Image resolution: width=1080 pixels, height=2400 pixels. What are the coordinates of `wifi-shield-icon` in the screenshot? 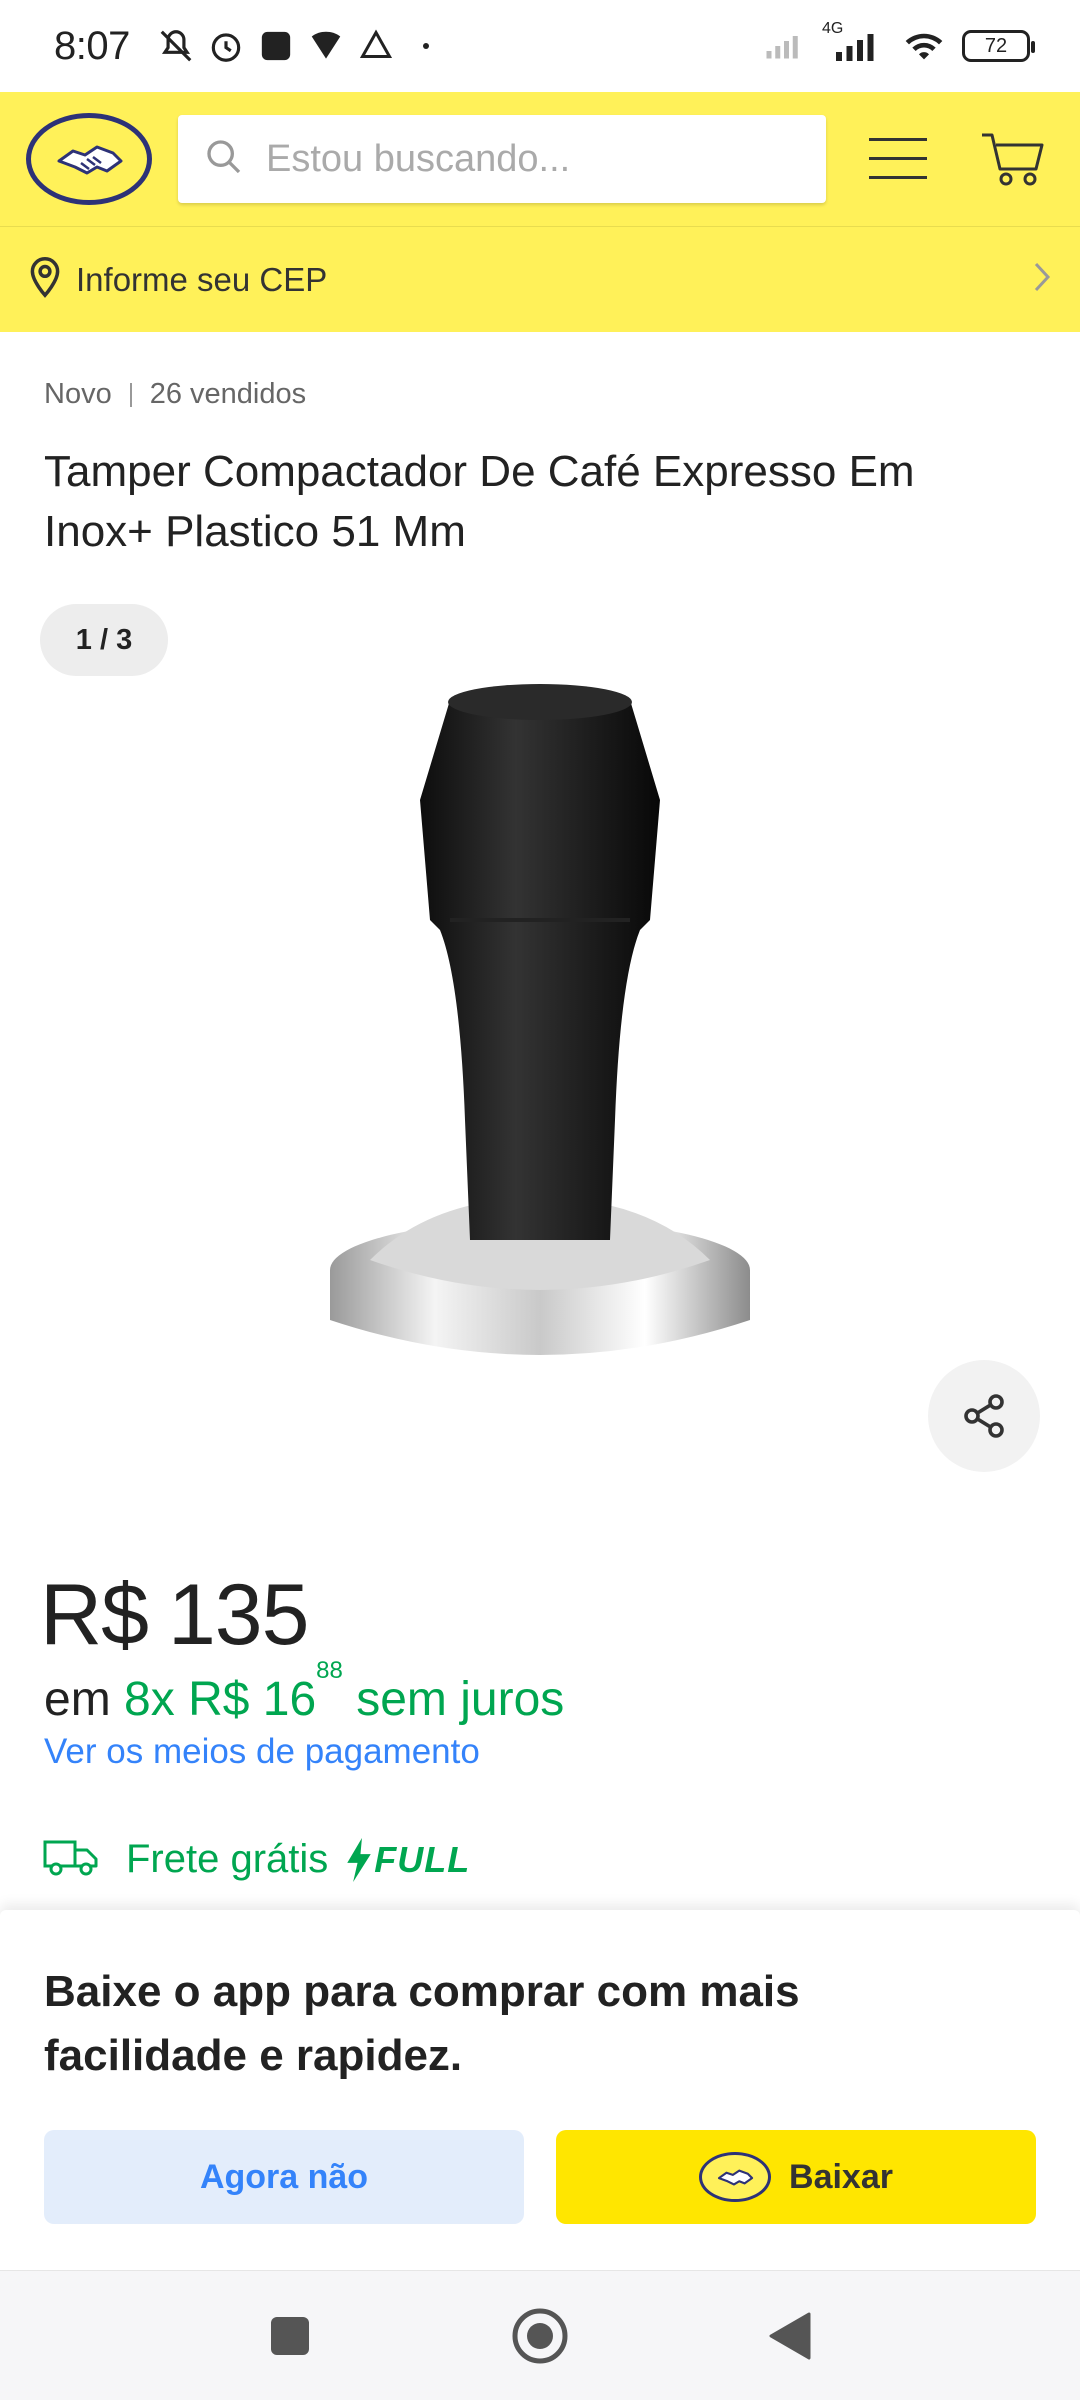 It's located at (326, 46).